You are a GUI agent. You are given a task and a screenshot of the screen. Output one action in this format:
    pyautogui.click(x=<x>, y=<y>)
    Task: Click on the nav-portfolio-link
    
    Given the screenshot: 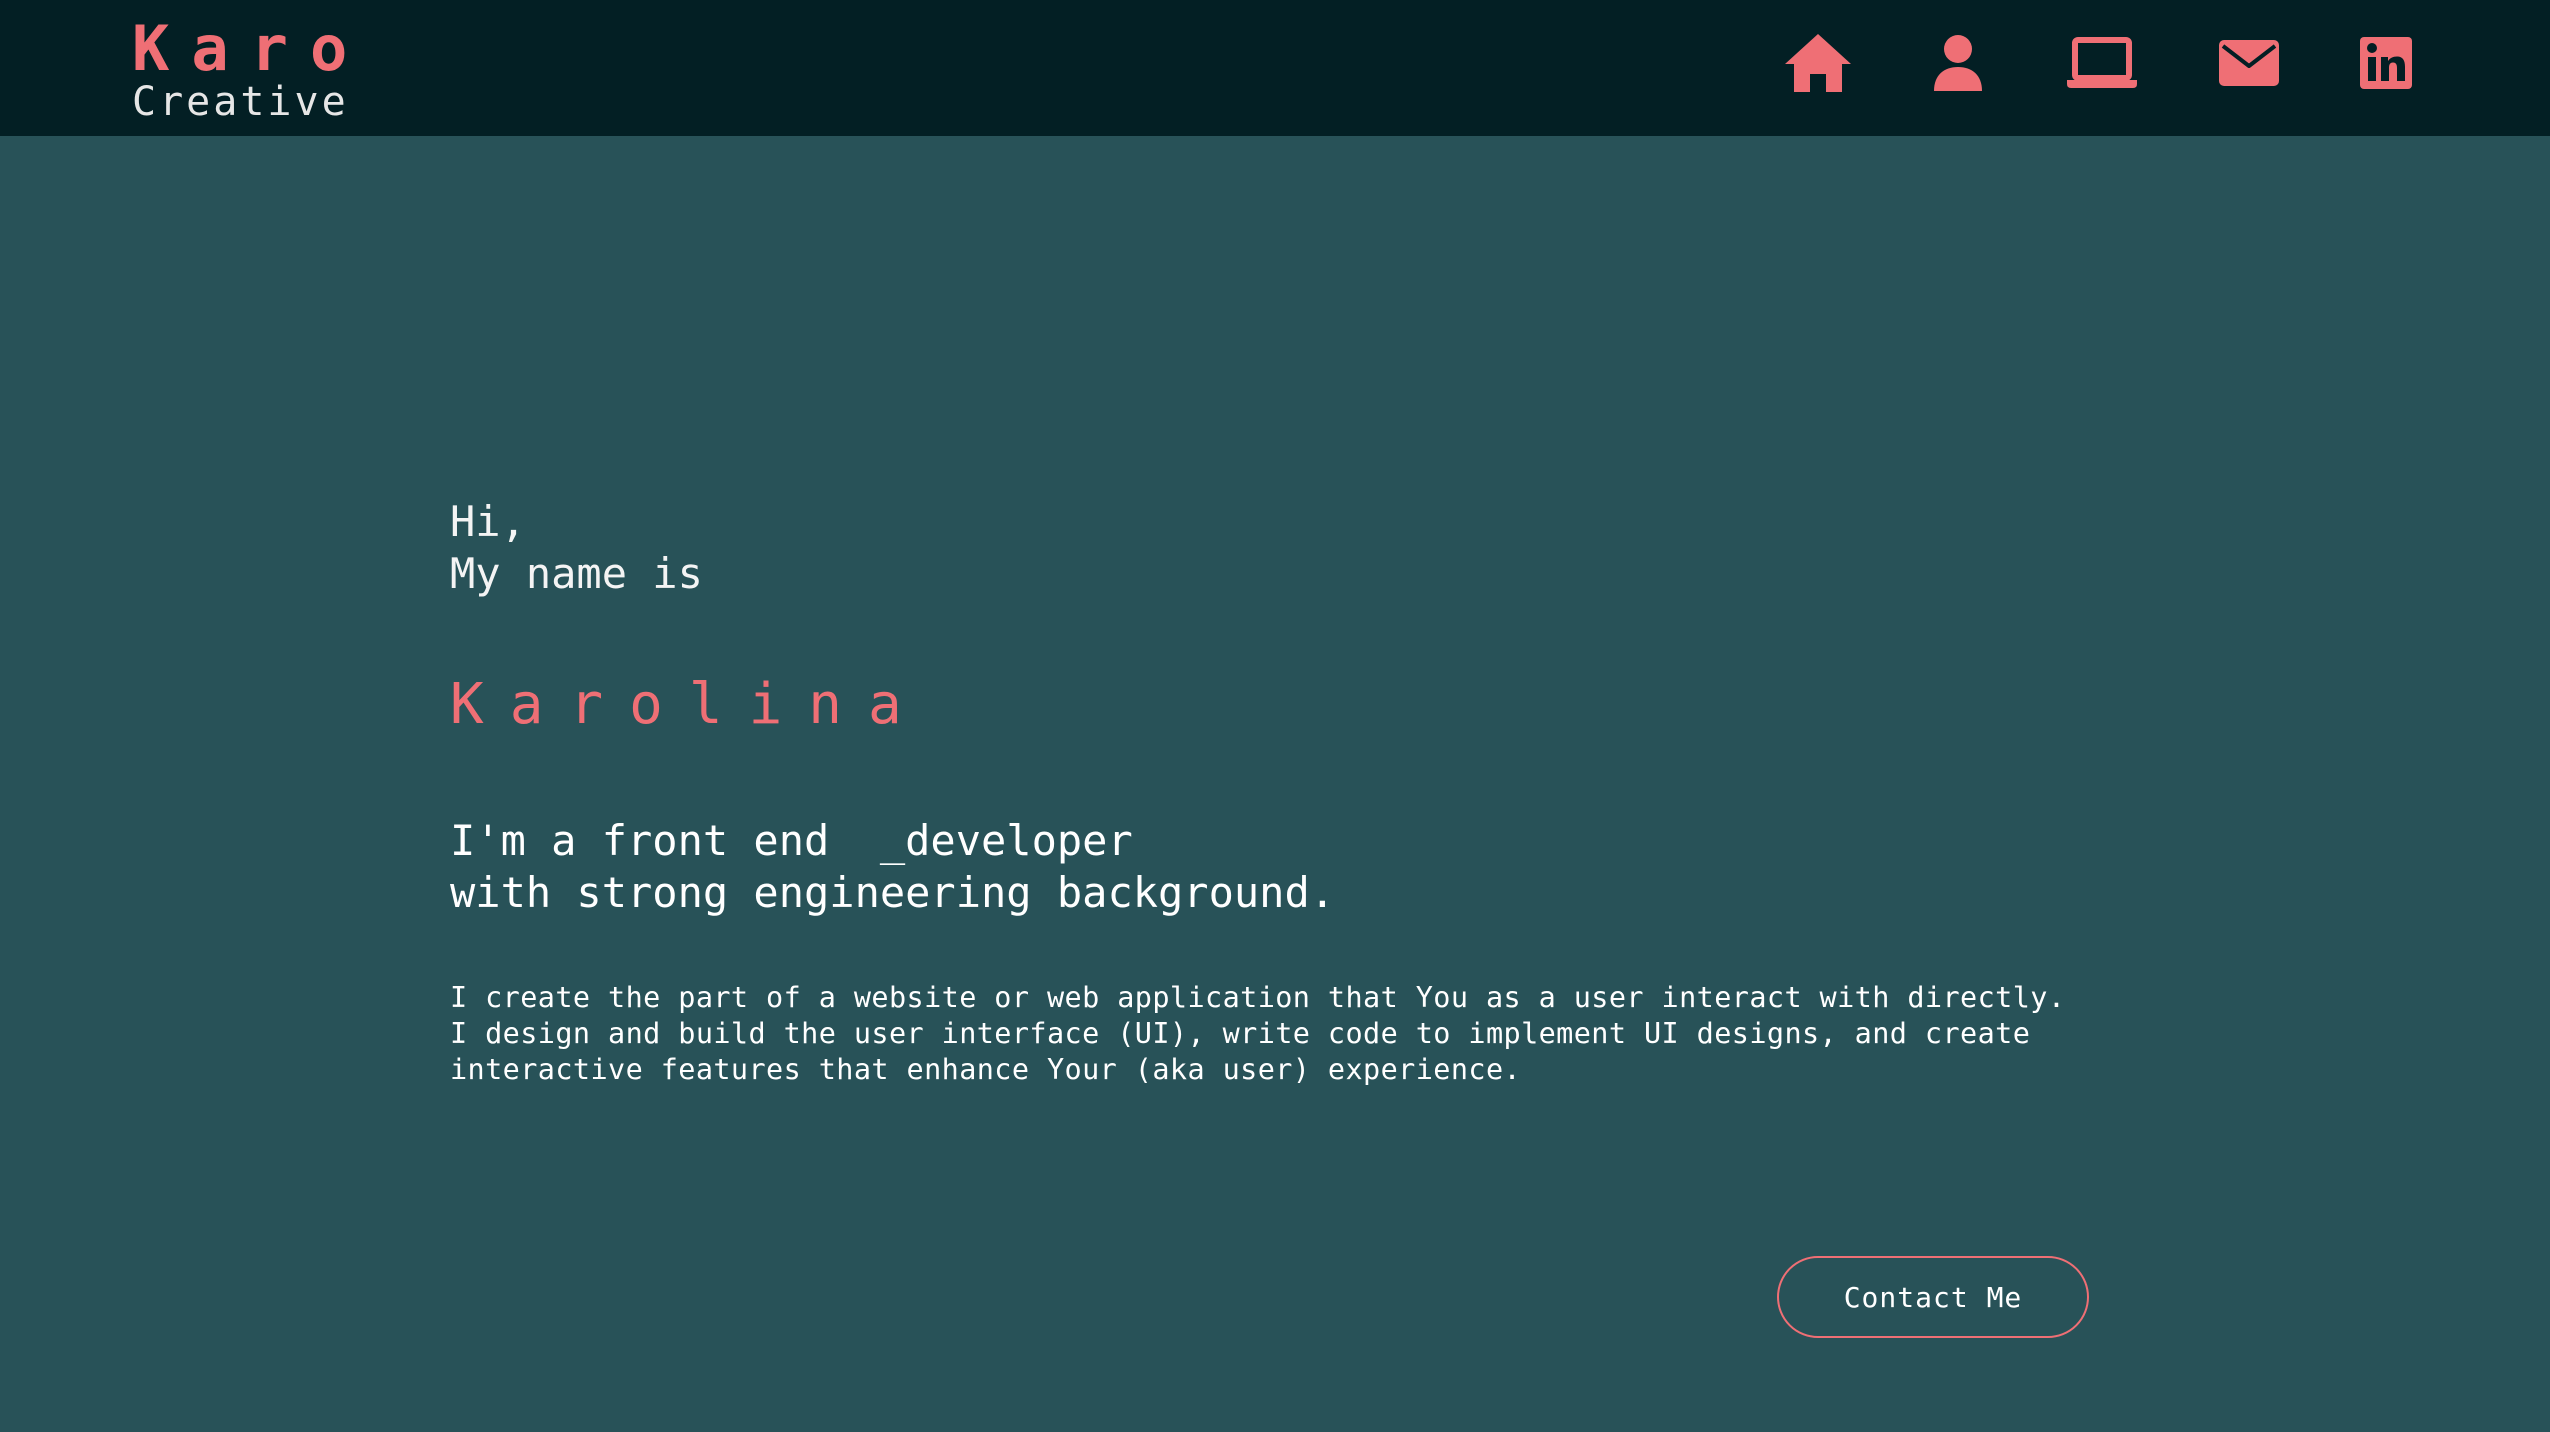 What is the action you would take?
    pyautogui.click(x=2102, y=63)
    